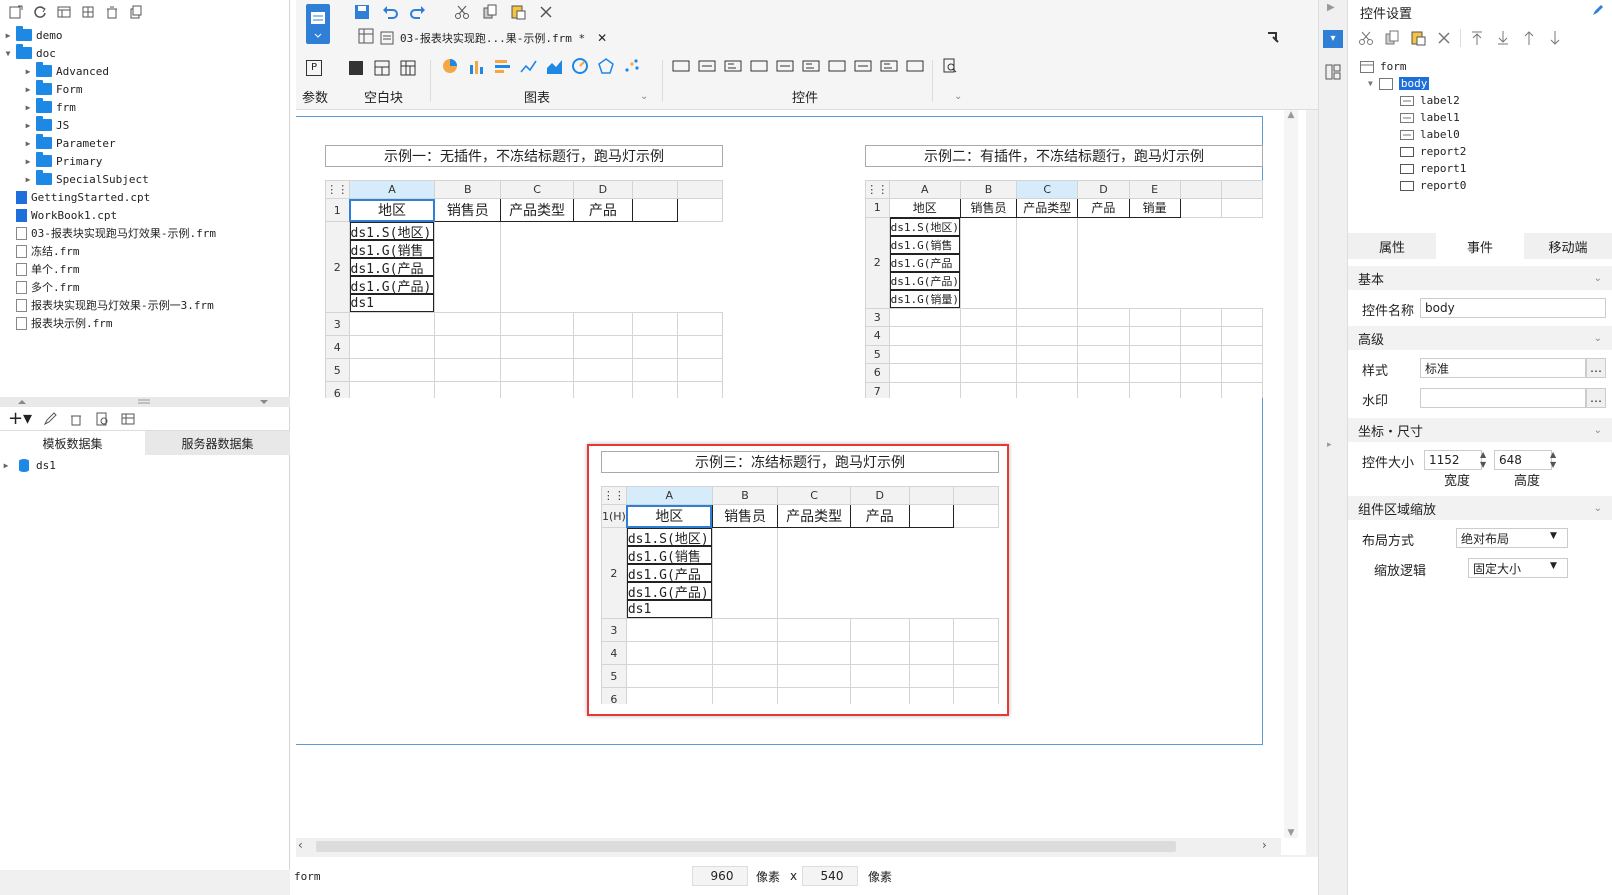  What do you see at coordinates (1480, 430) in the screenshot?
I see `section-coord: 坐标・尺寸 ⌄` at bounding box center [1480, 430].